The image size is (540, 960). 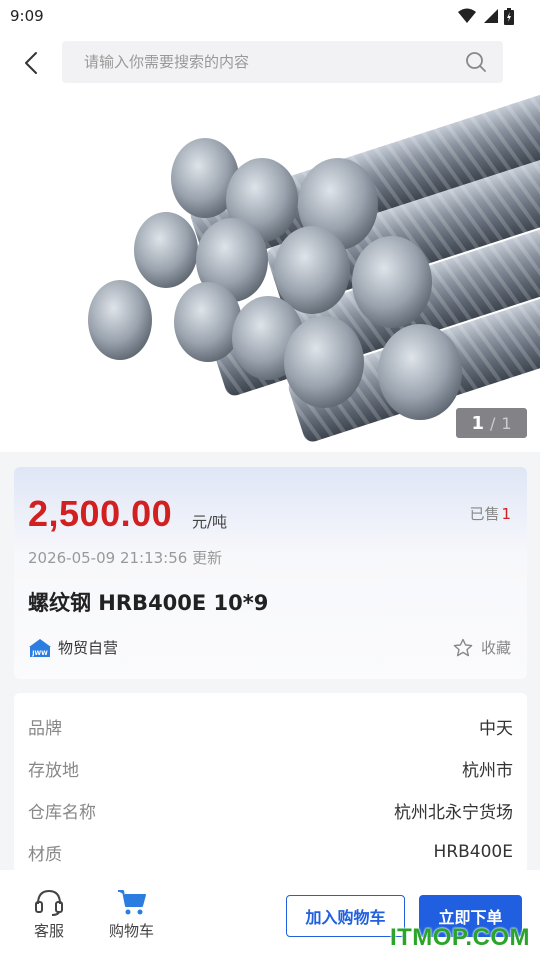 I want to click on search-icon, so click(x=476, y=62).